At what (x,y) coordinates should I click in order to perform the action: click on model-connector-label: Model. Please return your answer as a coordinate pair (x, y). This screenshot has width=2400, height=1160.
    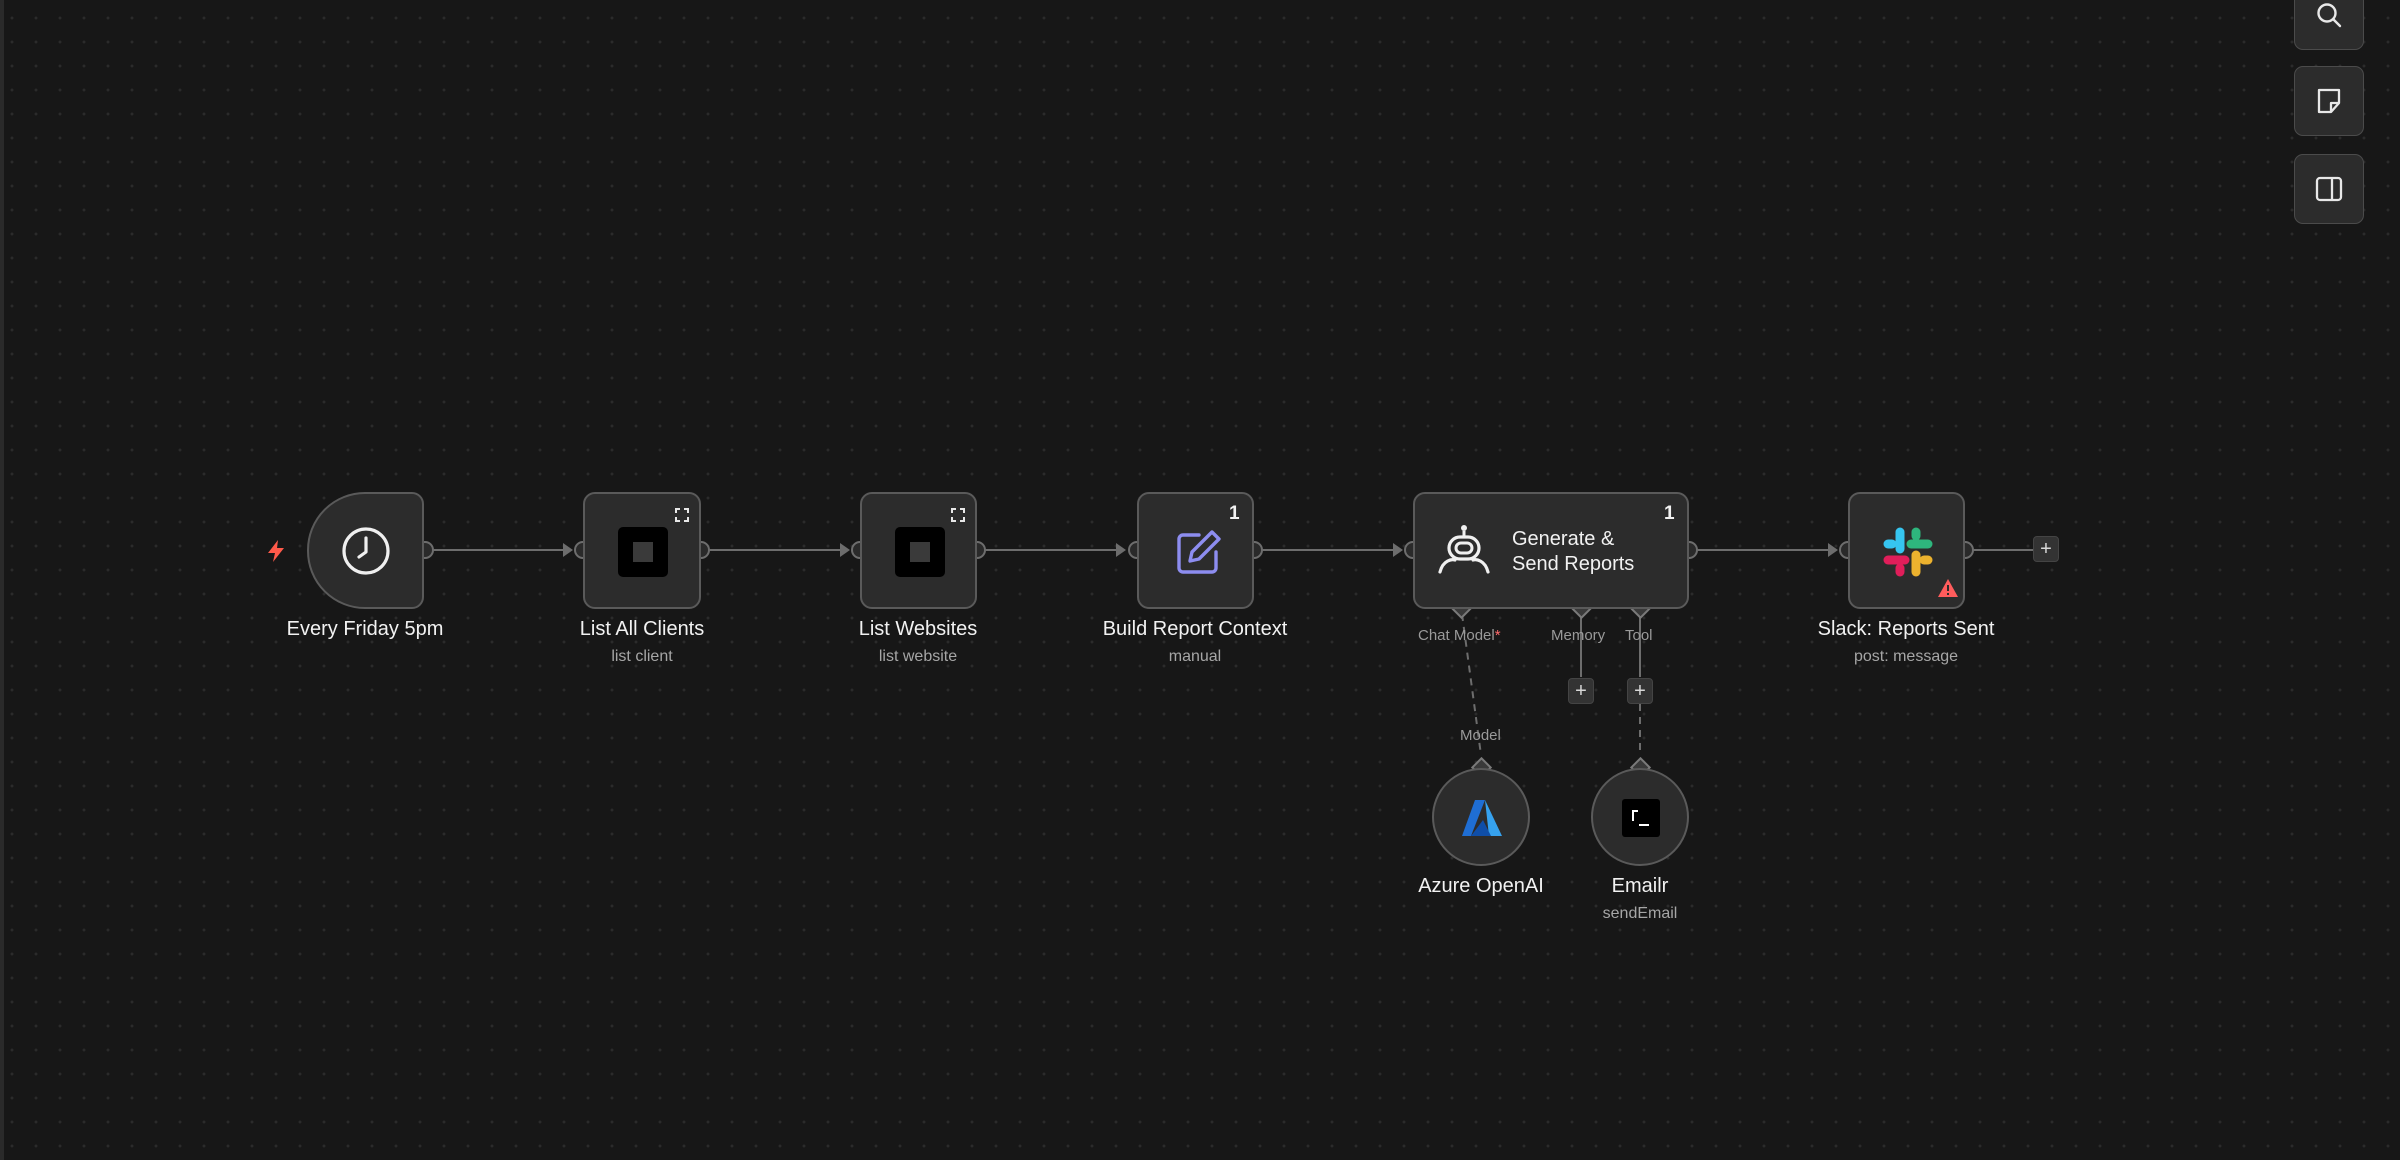
    Looking at the image, I should click on (1480, 735).